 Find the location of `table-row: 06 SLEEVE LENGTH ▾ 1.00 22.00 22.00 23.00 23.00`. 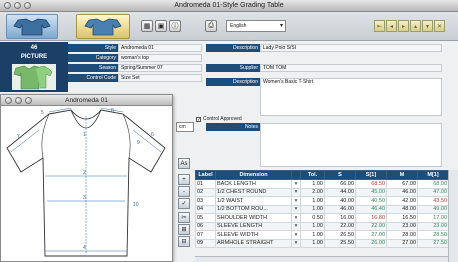

table-row: 06 SLEEVE LENGTH ▾ 1.00 22.00 22.00 23.00 23.00 is located at coordinates (322, 226).